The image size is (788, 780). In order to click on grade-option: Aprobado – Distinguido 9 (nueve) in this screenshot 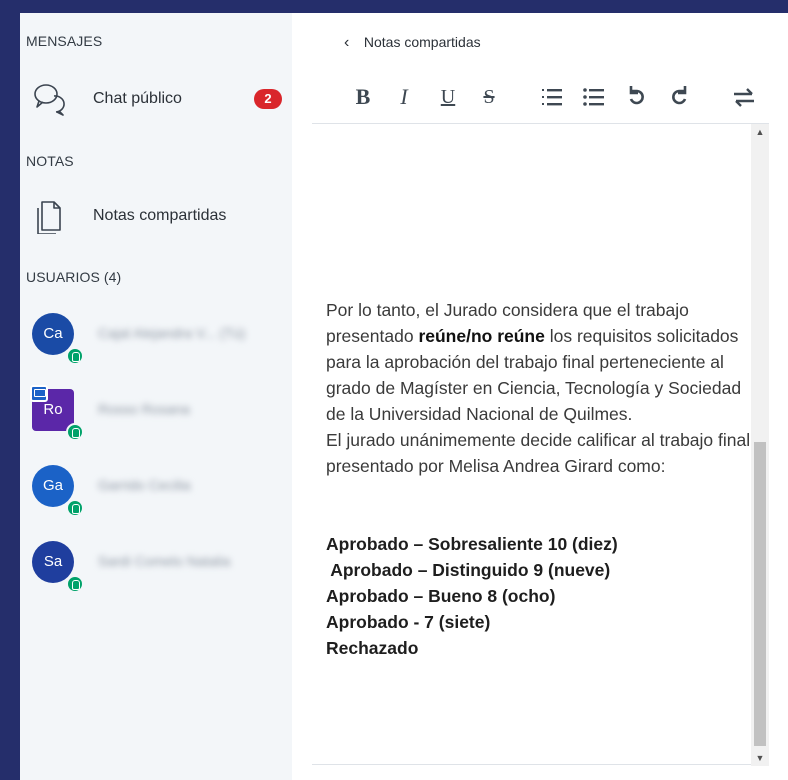, I will do `click(468, 570)`.